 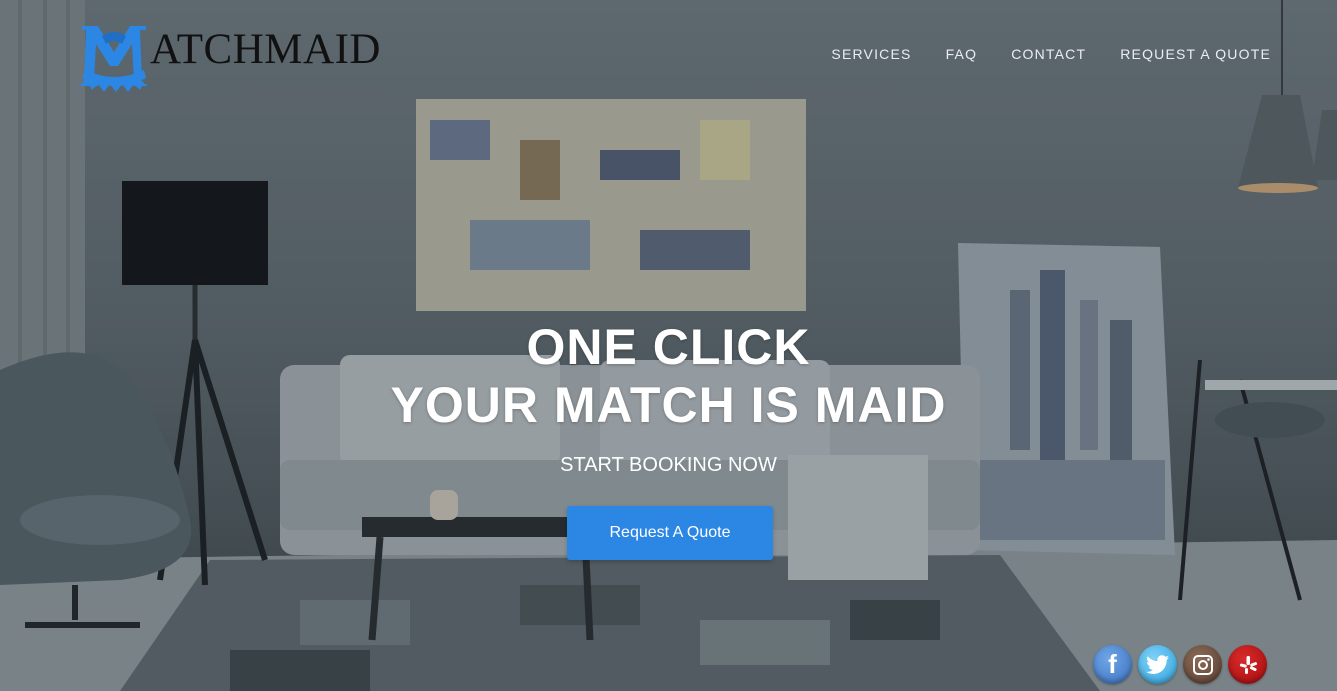 What do you see at coordinates (265, 49) in the screenshot?
I see `logo-text: ATCHMAID` at bounding box center [265, 49].